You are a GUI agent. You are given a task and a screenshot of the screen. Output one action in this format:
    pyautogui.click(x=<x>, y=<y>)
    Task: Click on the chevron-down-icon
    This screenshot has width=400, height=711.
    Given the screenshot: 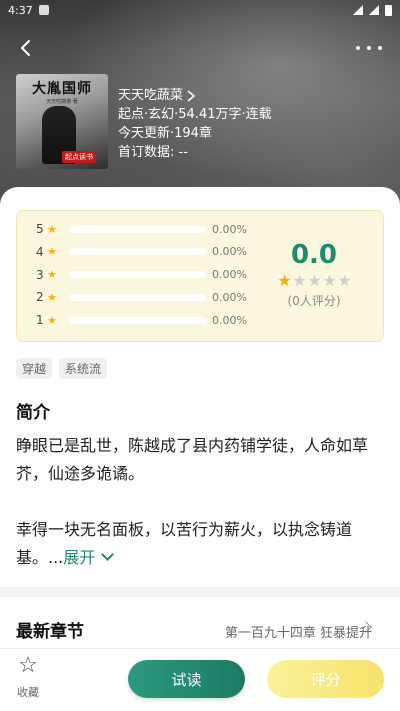 What is the action you would take?
    pyautogui.click(x=108, y=554)
    